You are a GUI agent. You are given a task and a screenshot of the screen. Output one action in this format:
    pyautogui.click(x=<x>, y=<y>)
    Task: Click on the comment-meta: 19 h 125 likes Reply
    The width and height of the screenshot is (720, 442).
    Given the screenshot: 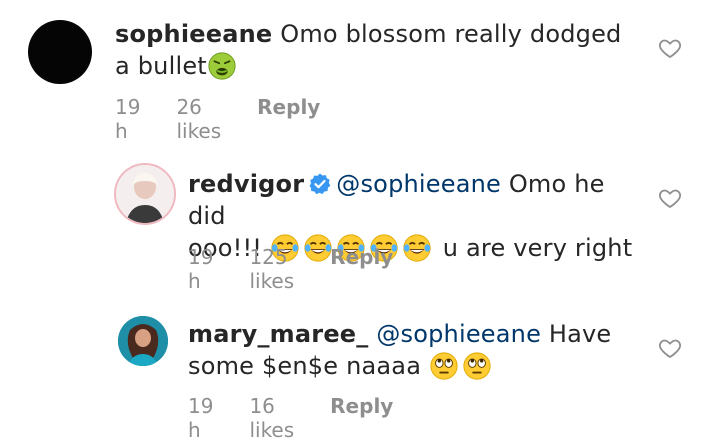 What is the action you would take?
    pyautogui.click(x=308, y=269)
    